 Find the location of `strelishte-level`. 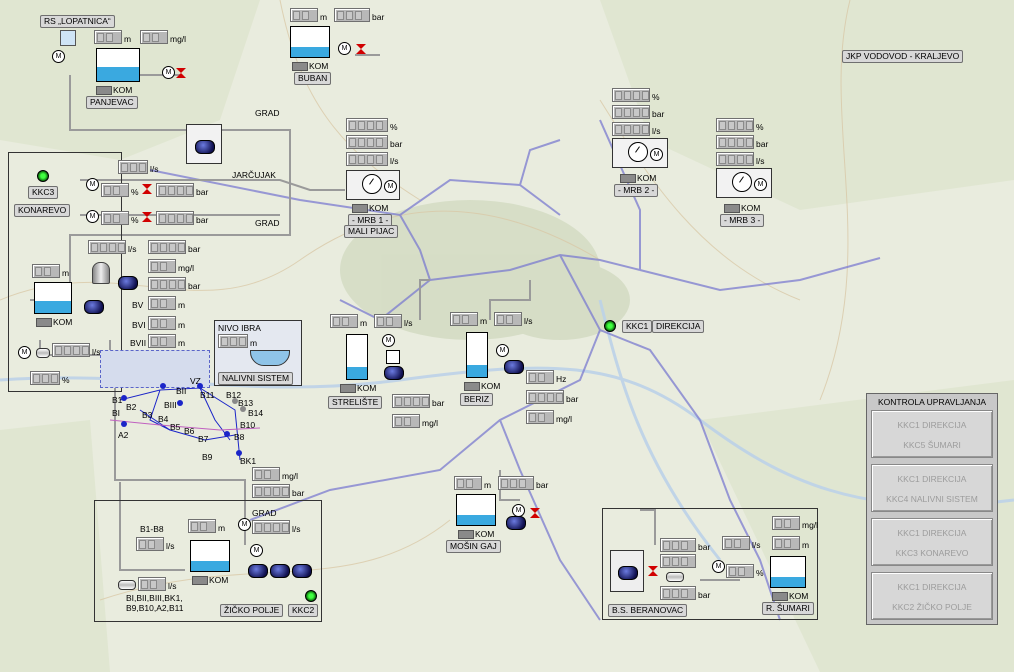

strelishte-level is located at coordinates (344, 321).